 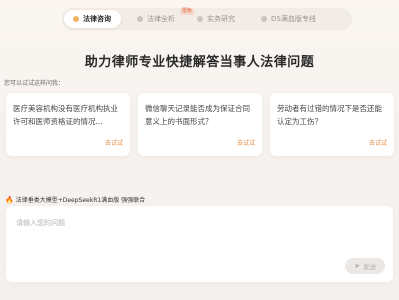 I want to click on suggestion-card: 劳动者有过错的情况下是否还能认定为工伤？ 去试试, so click(x=332, y=124).